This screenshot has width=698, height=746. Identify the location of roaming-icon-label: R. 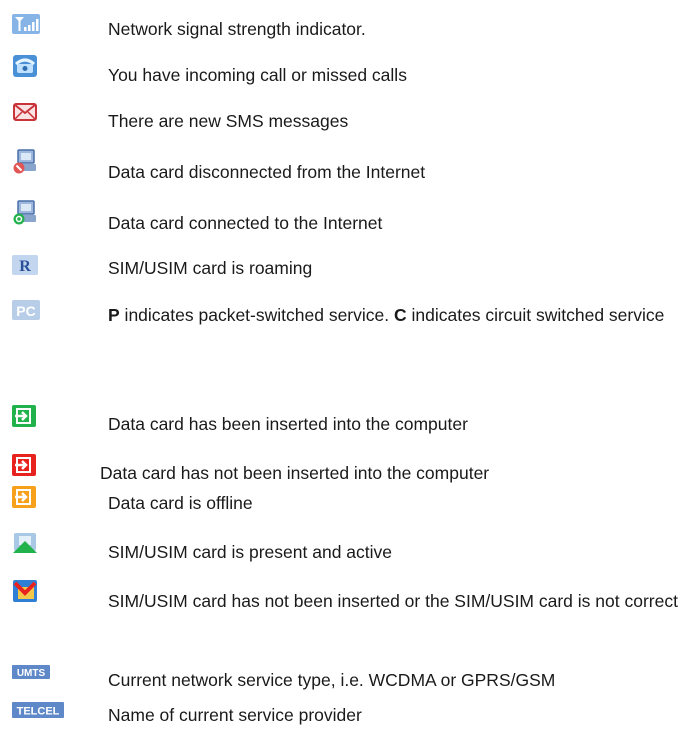
(25, 266).